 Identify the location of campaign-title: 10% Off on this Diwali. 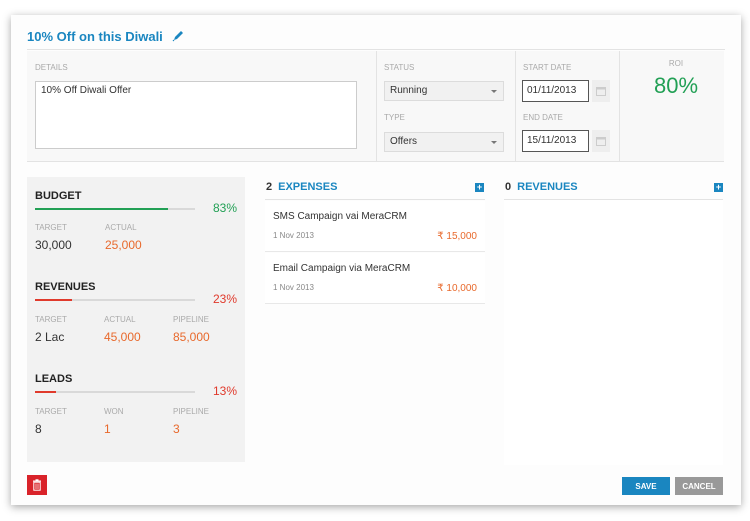
(95, 36).